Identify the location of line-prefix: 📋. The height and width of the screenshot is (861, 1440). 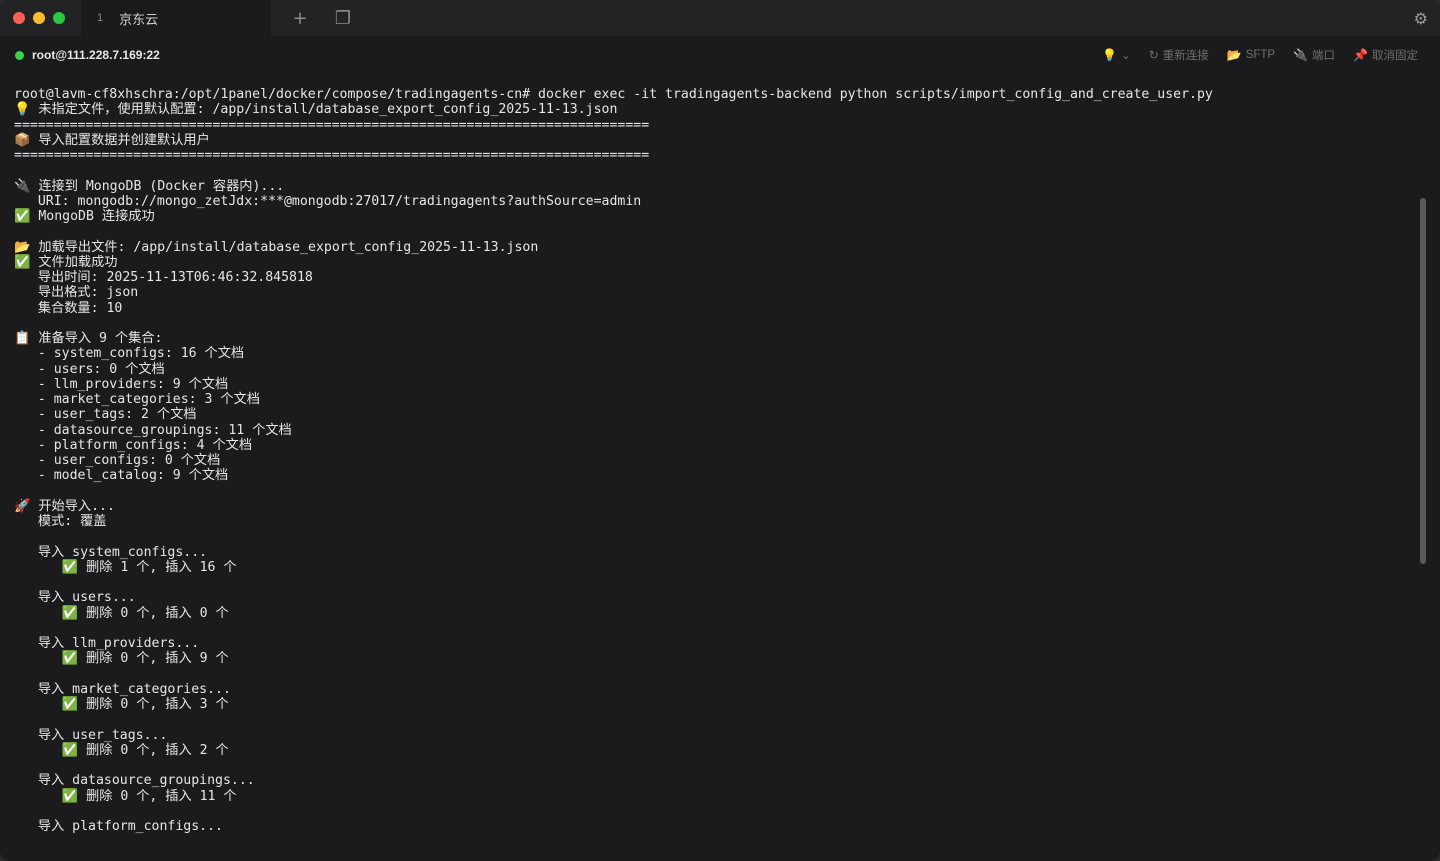
(22, 338).